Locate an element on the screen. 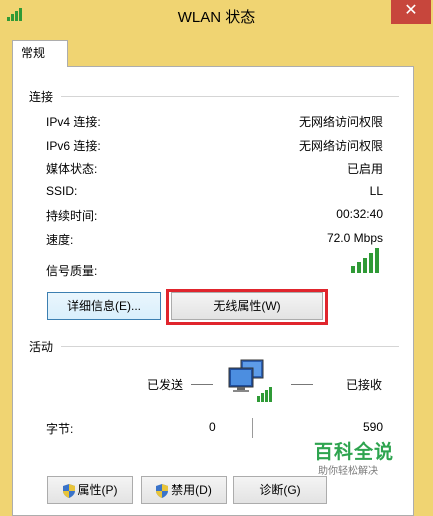  properties-button-label: 属性(P) is located at coordinates (97, 490).